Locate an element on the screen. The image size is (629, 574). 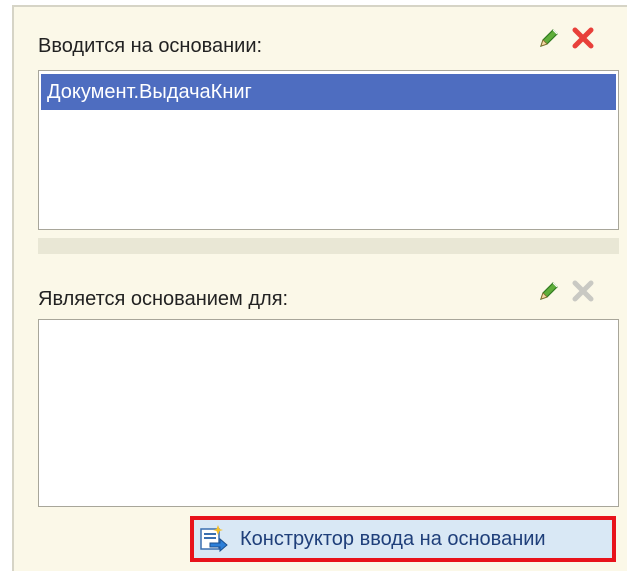
wizard-icon is located at coordinates (214, 539).